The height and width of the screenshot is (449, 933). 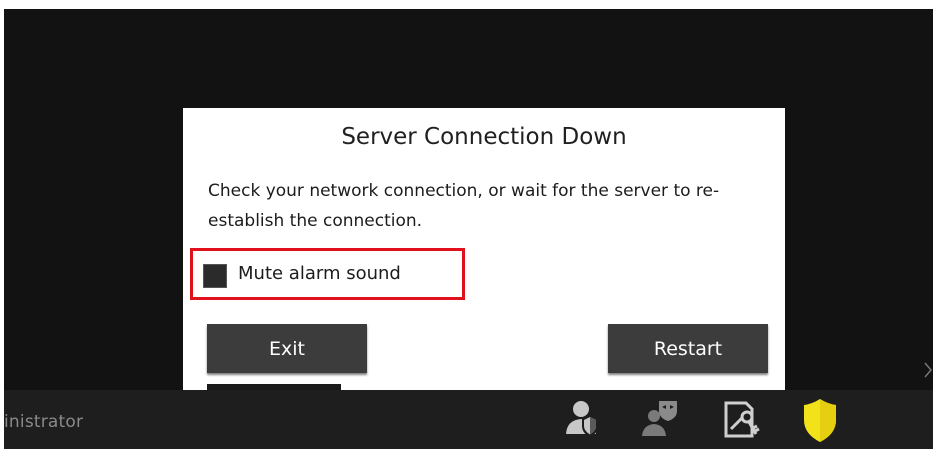 I want to click on user-name-label: inistrator, so click(x=44, y=422).